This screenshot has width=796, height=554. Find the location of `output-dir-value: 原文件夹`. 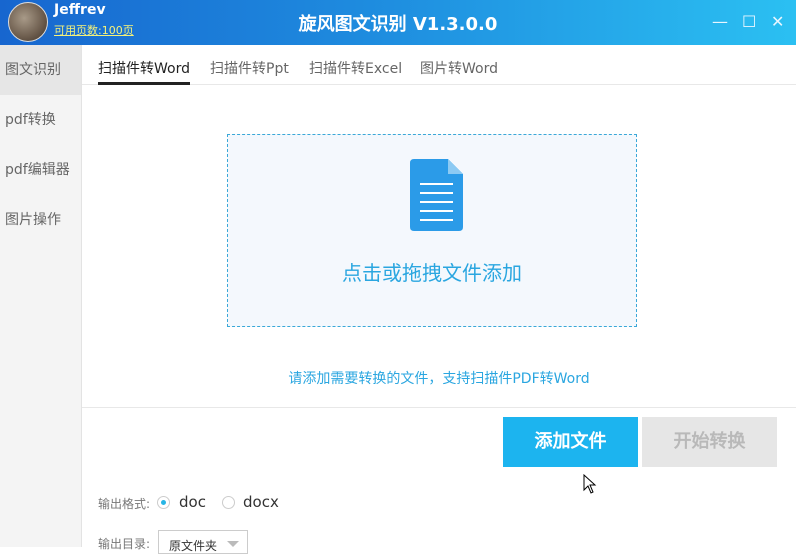

output-dir-value: 原文件夹 is located at coordinates (193, 546).